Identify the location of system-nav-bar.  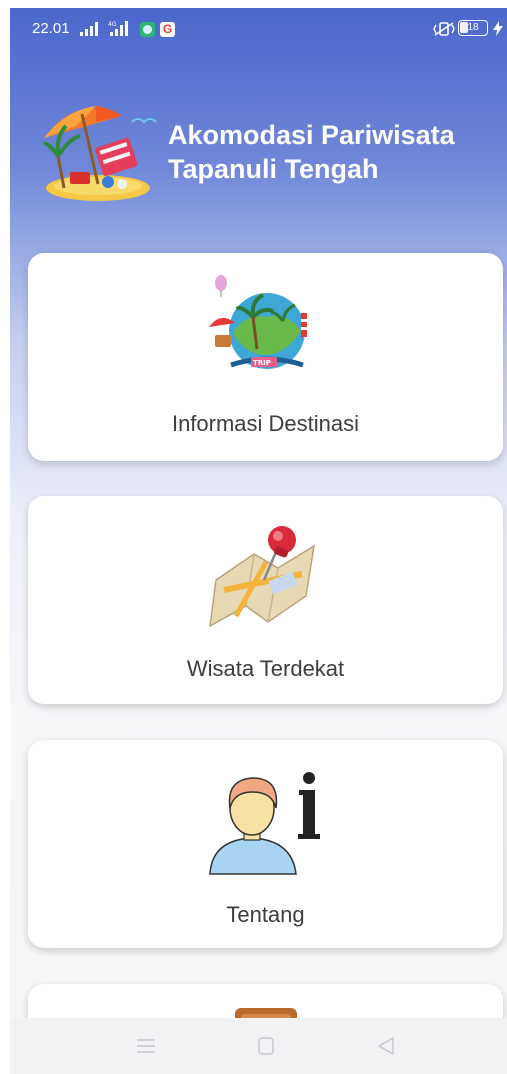
(258, 1046).